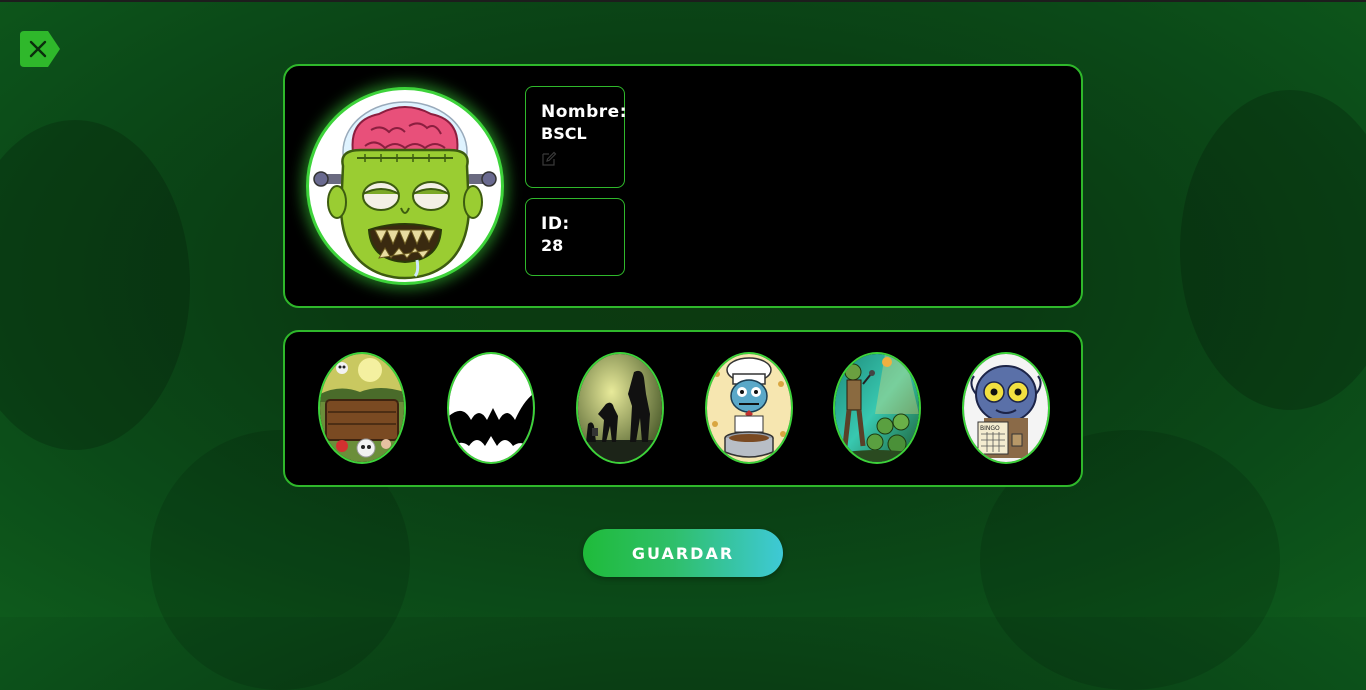  I want to click on background-zombie-right, so click(1273, 250).